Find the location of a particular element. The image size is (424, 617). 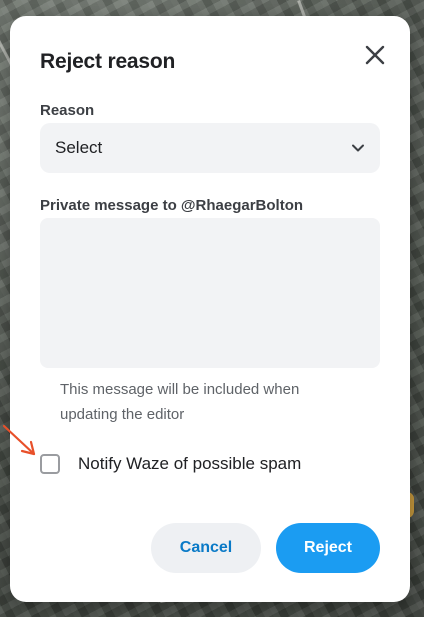

reason-select: Select is located at coordinates (210, 148).